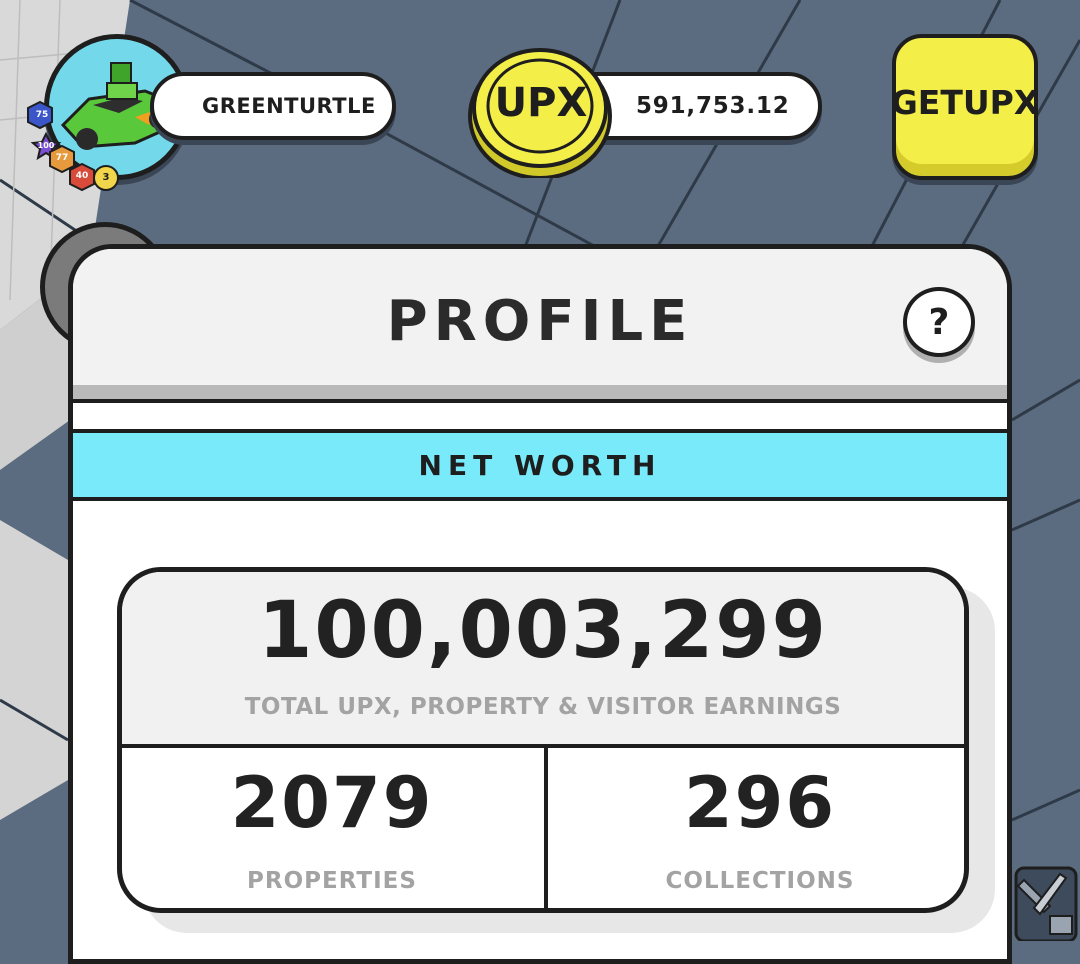 The image size is (1080, 964). I want to click on net-worth-header: NET WORTH, so click(540, 465).